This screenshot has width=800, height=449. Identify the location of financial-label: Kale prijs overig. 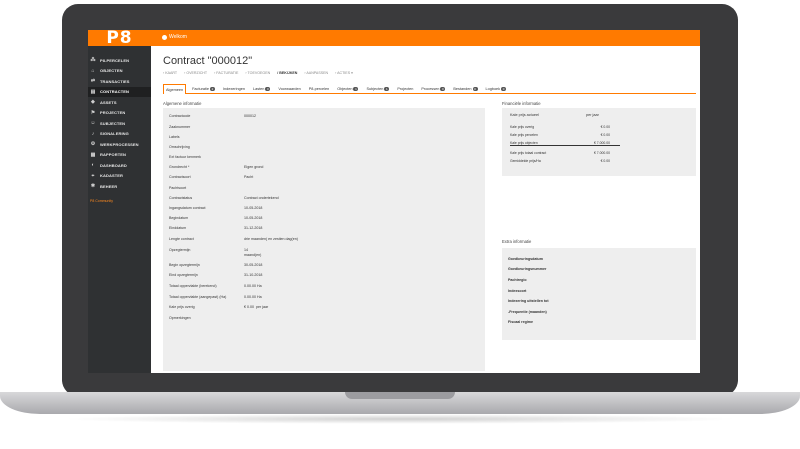
(522, 127).